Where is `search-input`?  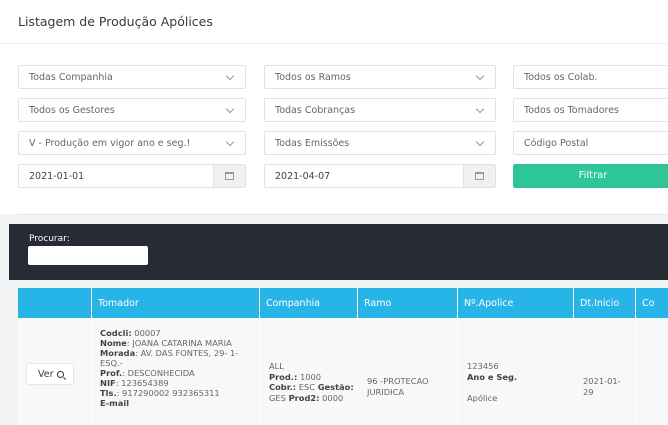
search-input is located at coordinates (88, 255).